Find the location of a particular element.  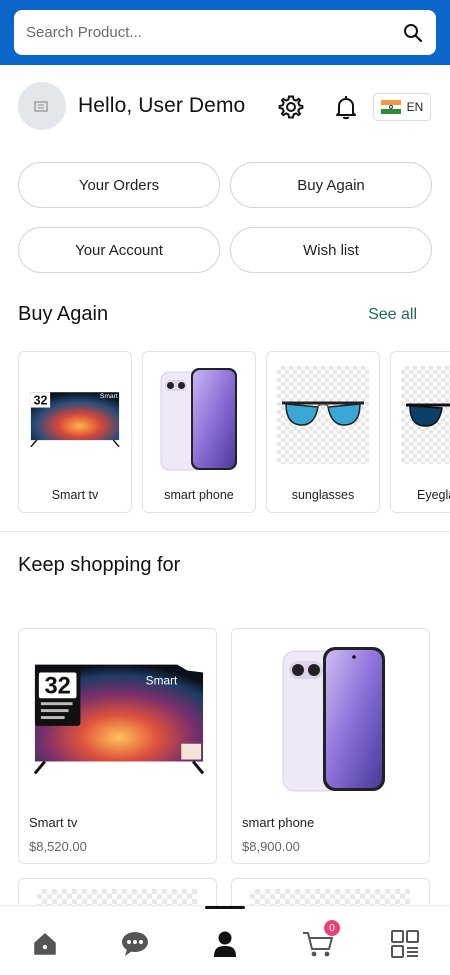

keep-shopping-title: Keep shopping for is located at coordinates (99, 565).